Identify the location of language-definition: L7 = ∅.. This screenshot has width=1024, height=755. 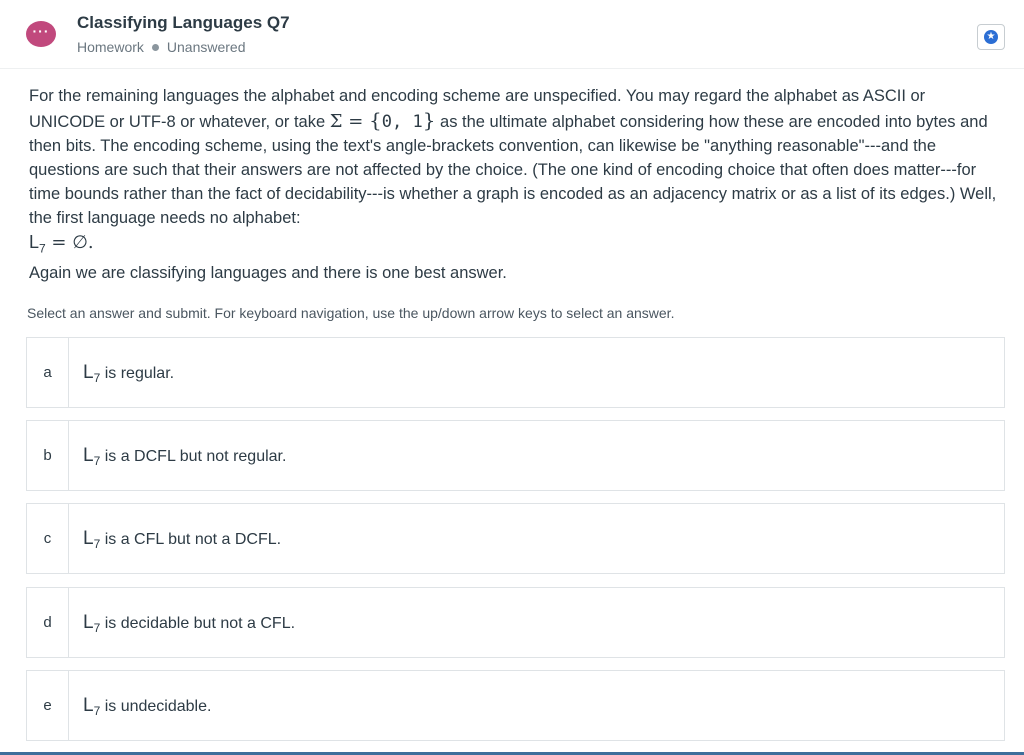
(516, 245).